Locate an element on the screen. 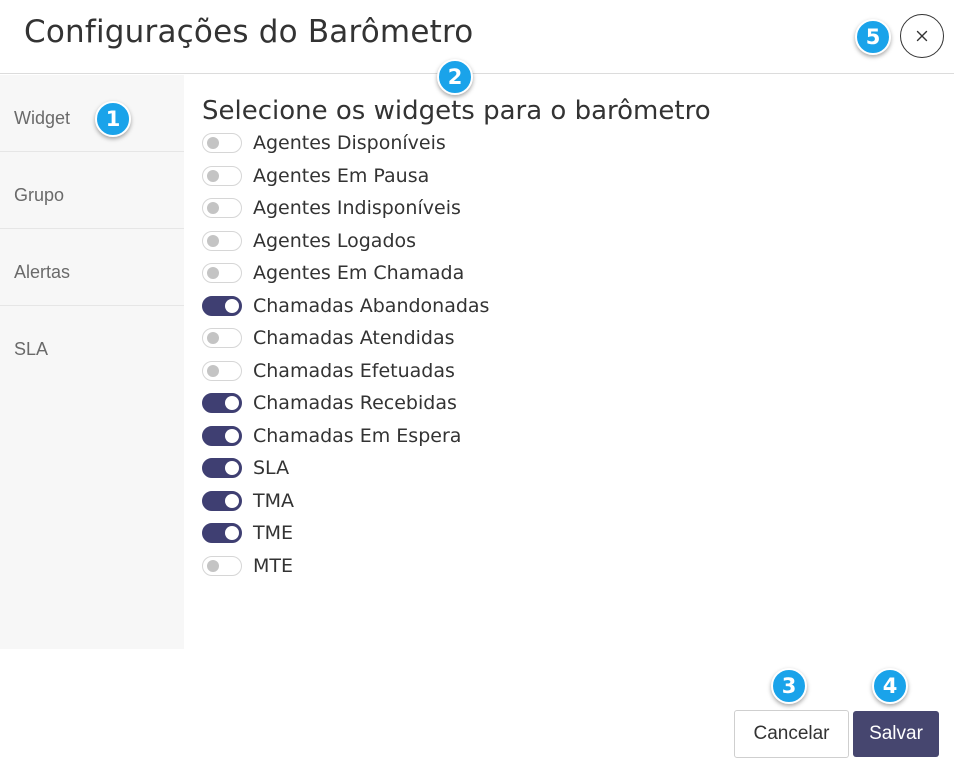  widget-row: Agentes Indisponíveis is located at coordinates (456, 208).